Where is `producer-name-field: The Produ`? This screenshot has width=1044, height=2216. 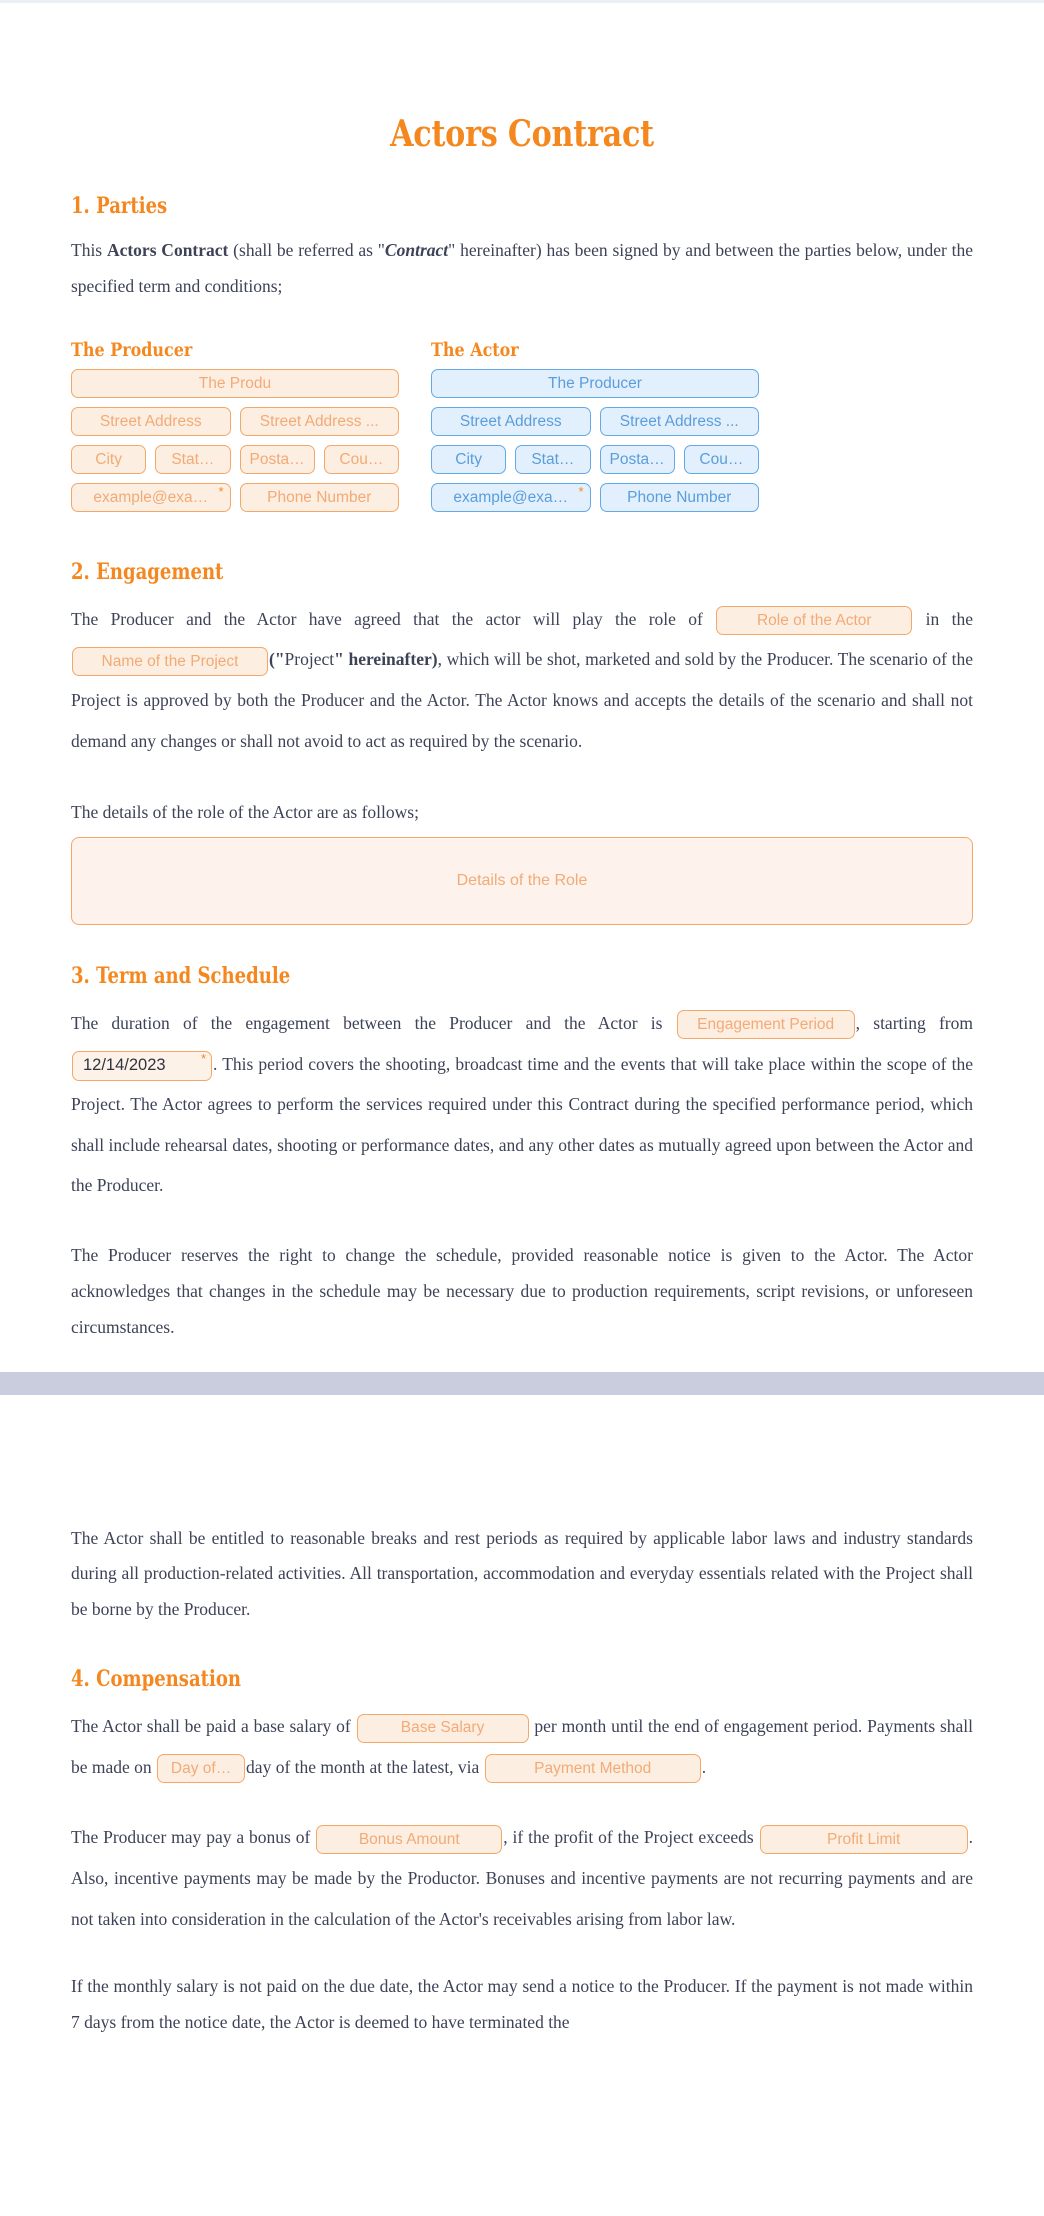 producer-name-field: The Produ is located at coordinates (235, 383).